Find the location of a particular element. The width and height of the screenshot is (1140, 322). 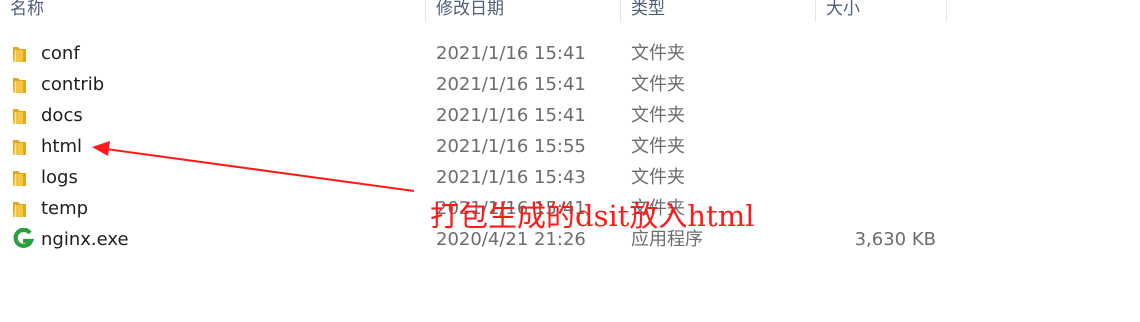

column-header-size: 大小 is located at coordinates (843, 11).